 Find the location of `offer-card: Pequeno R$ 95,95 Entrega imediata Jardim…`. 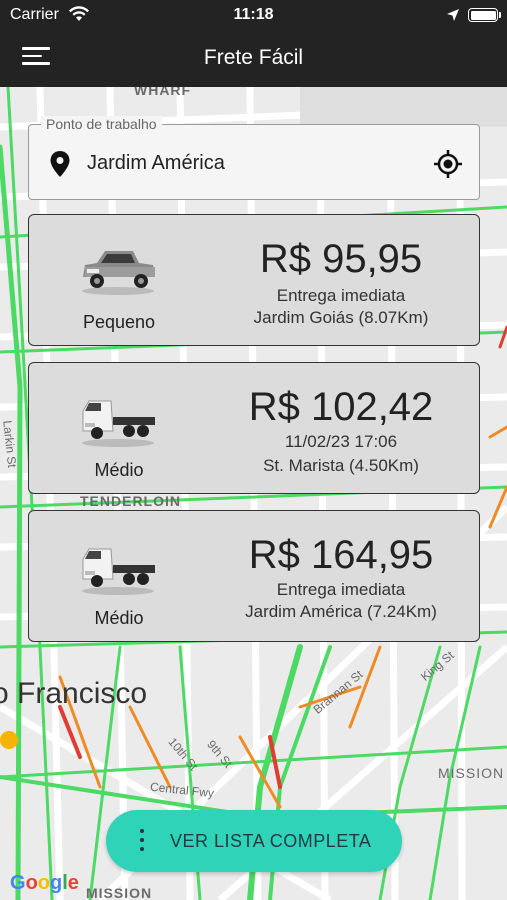

offer-card: Pequeno R$ 95,95 Entrega imediata Jardim… is located at coordinates (254, 280).